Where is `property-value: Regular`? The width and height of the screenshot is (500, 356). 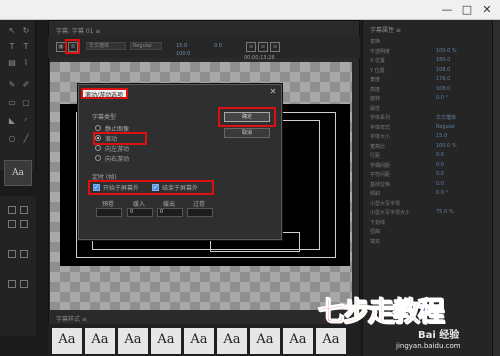
property-value: Regular is located at coordinates (445, 127).